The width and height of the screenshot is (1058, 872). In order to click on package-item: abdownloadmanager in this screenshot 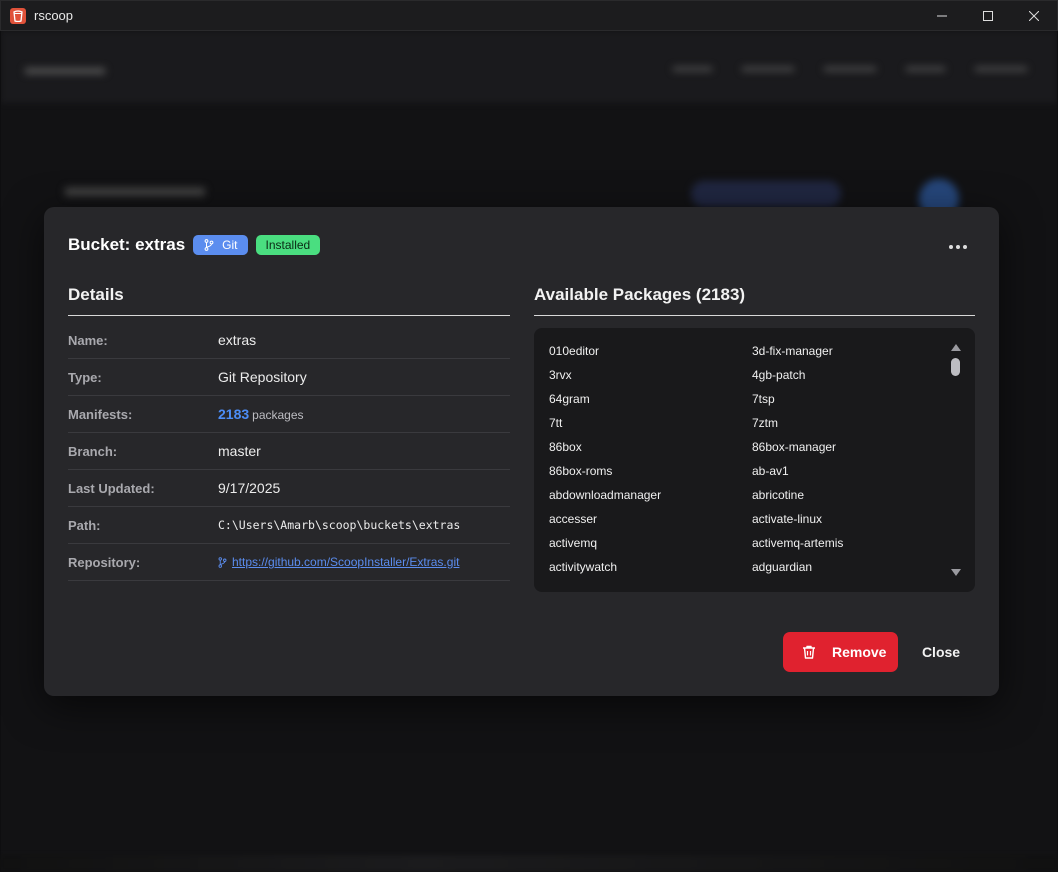, I will do `click(650, 495)`.